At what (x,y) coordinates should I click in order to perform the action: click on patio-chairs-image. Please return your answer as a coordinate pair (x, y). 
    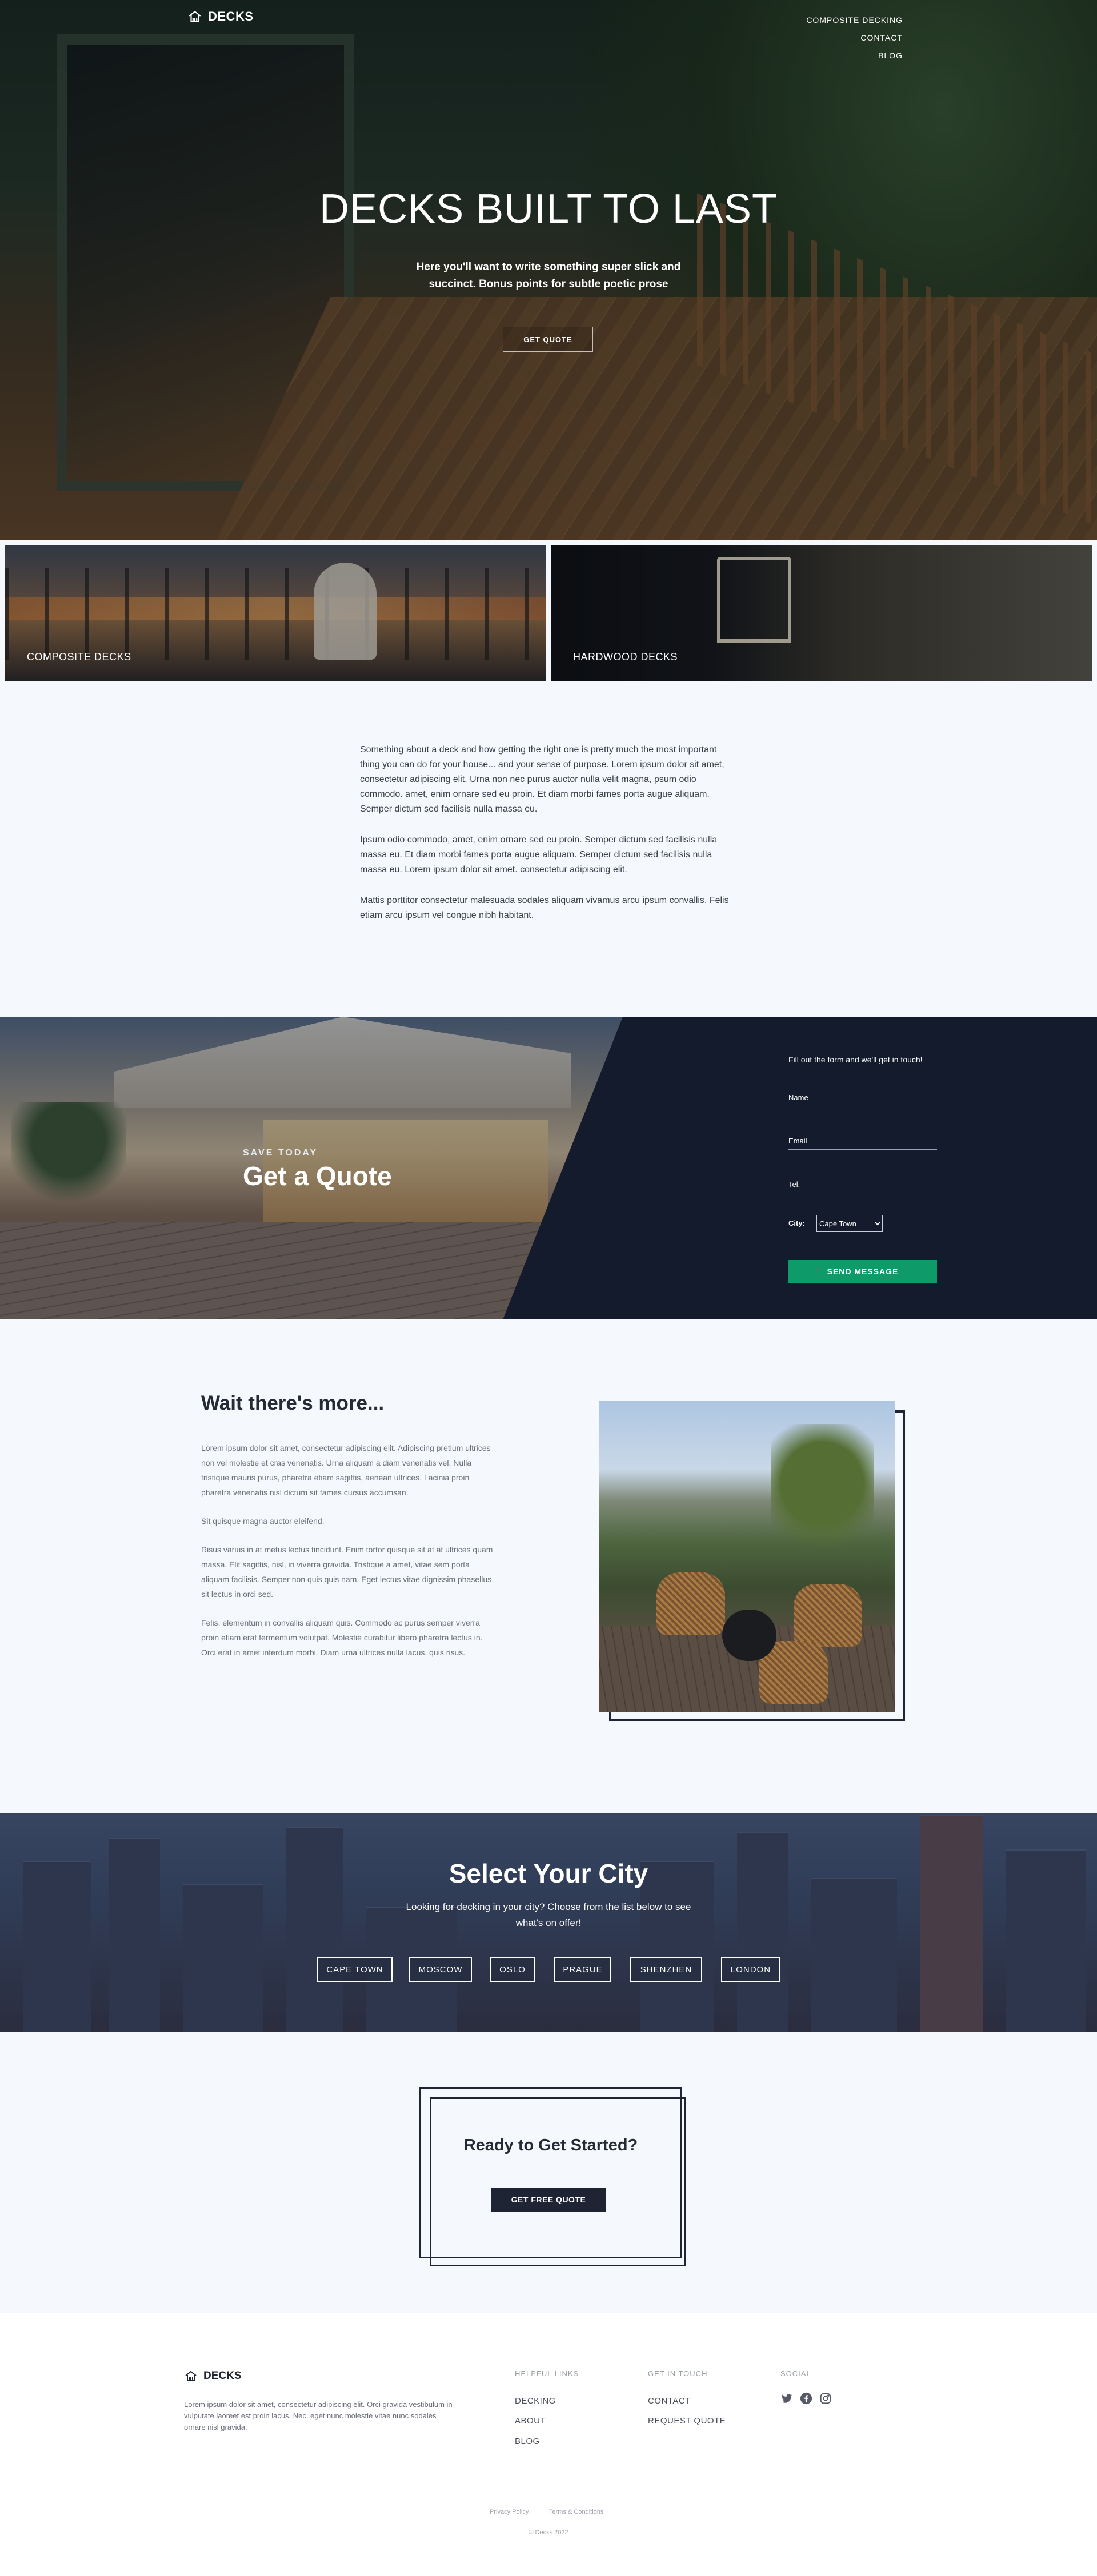
    Looking at the image, I should click on (747, 1556).